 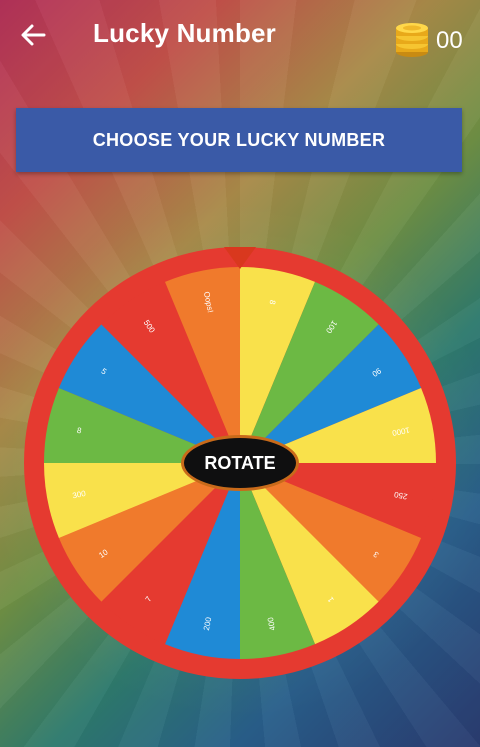 I want to click on arrow-left-icon, so click(x=33, y=35).